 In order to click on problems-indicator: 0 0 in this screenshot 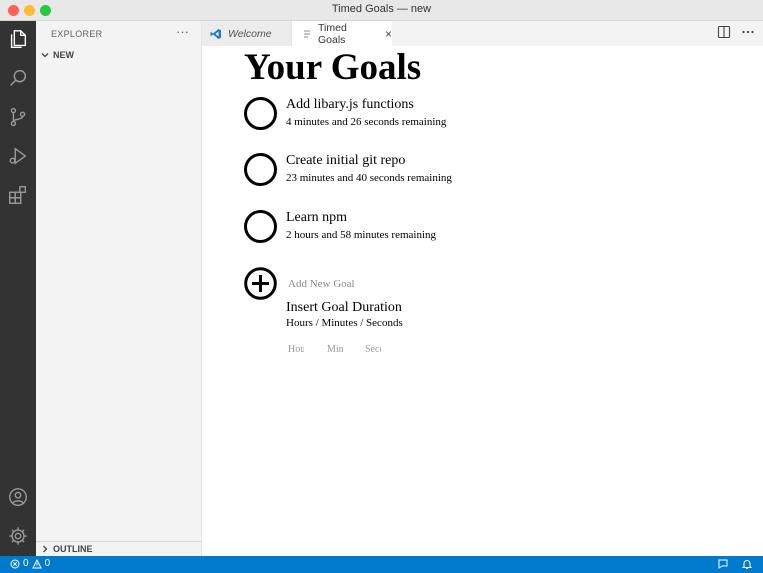, I will do `click(30, 563)`.